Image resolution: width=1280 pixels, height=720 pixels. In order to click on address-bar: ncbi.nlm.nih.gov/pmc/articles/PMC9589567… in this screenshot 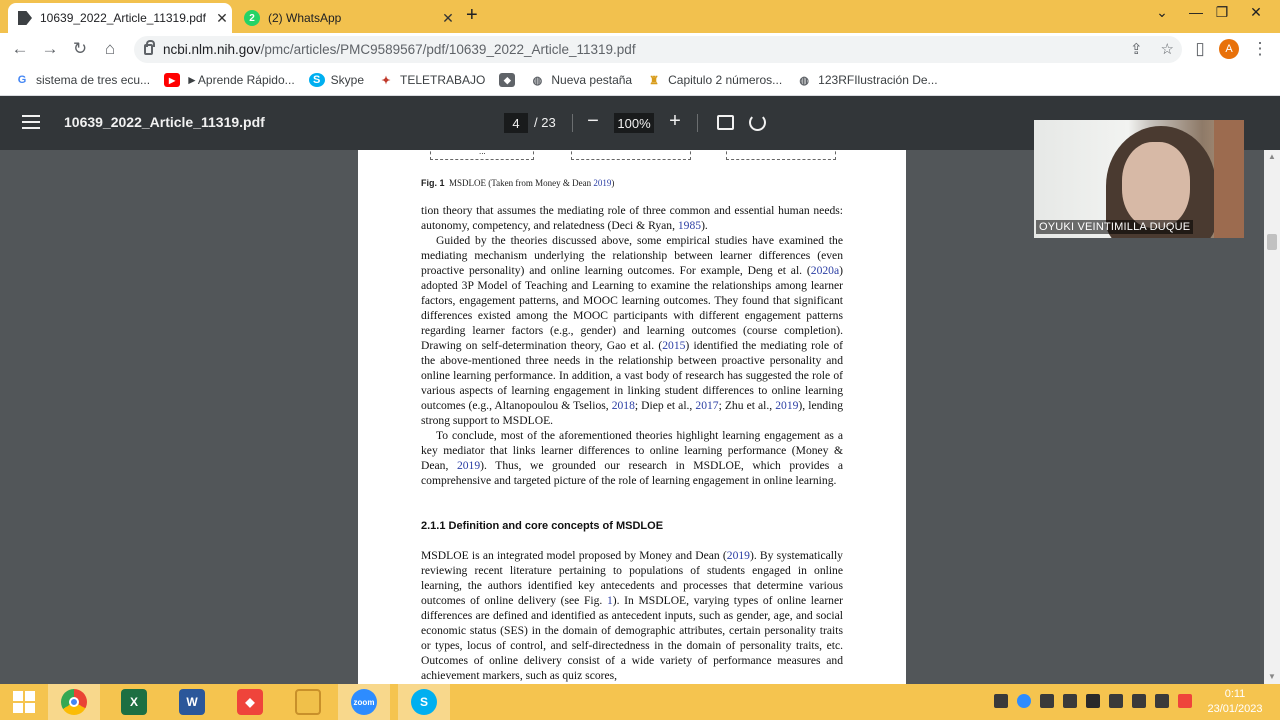, I will do `click(658, 49)`.